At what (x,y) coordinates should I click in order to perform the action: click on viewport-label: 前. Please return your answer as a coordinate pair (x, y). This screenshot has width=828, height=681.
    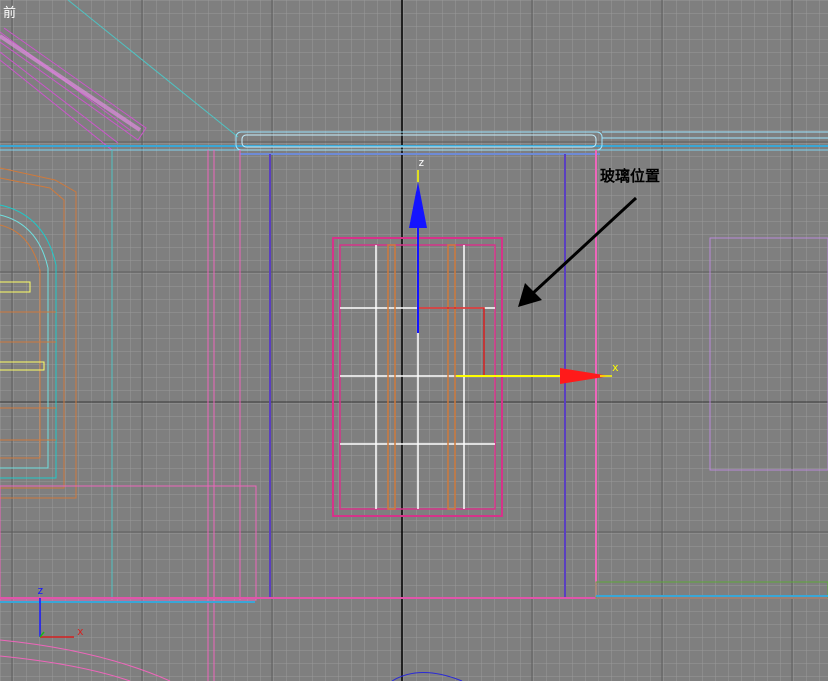
    Looking at the image, I should click on (9, 11).